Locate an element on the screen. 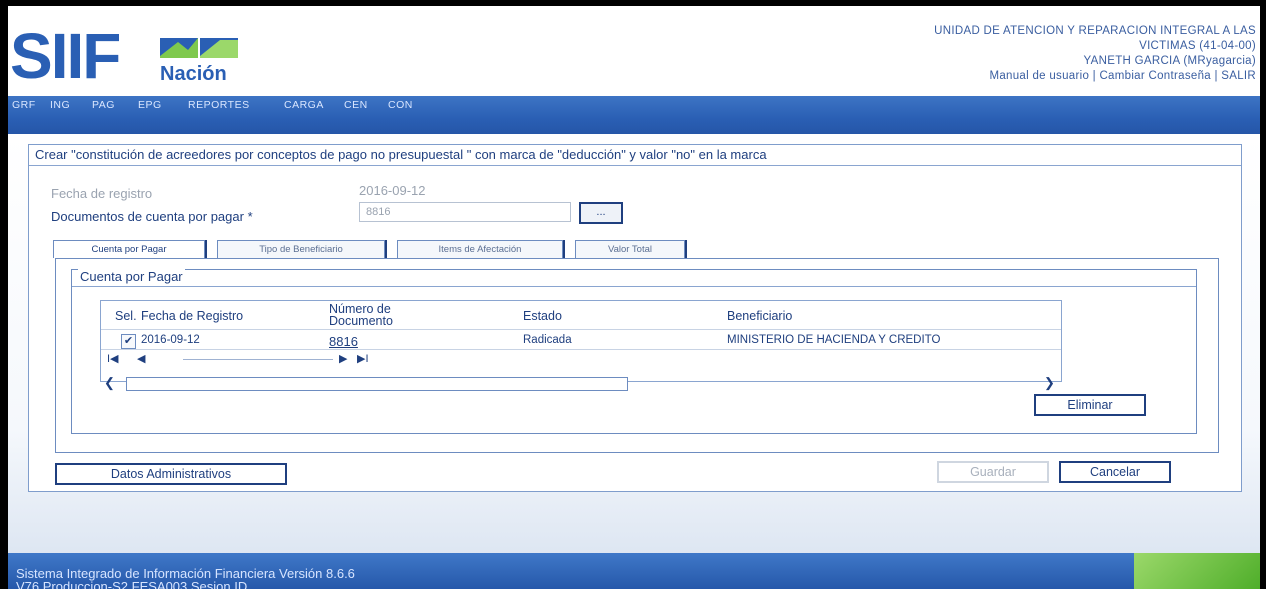 The image size is (1266, 589). tab-valor-total: Valor Total is located at coordinates (630, 249).